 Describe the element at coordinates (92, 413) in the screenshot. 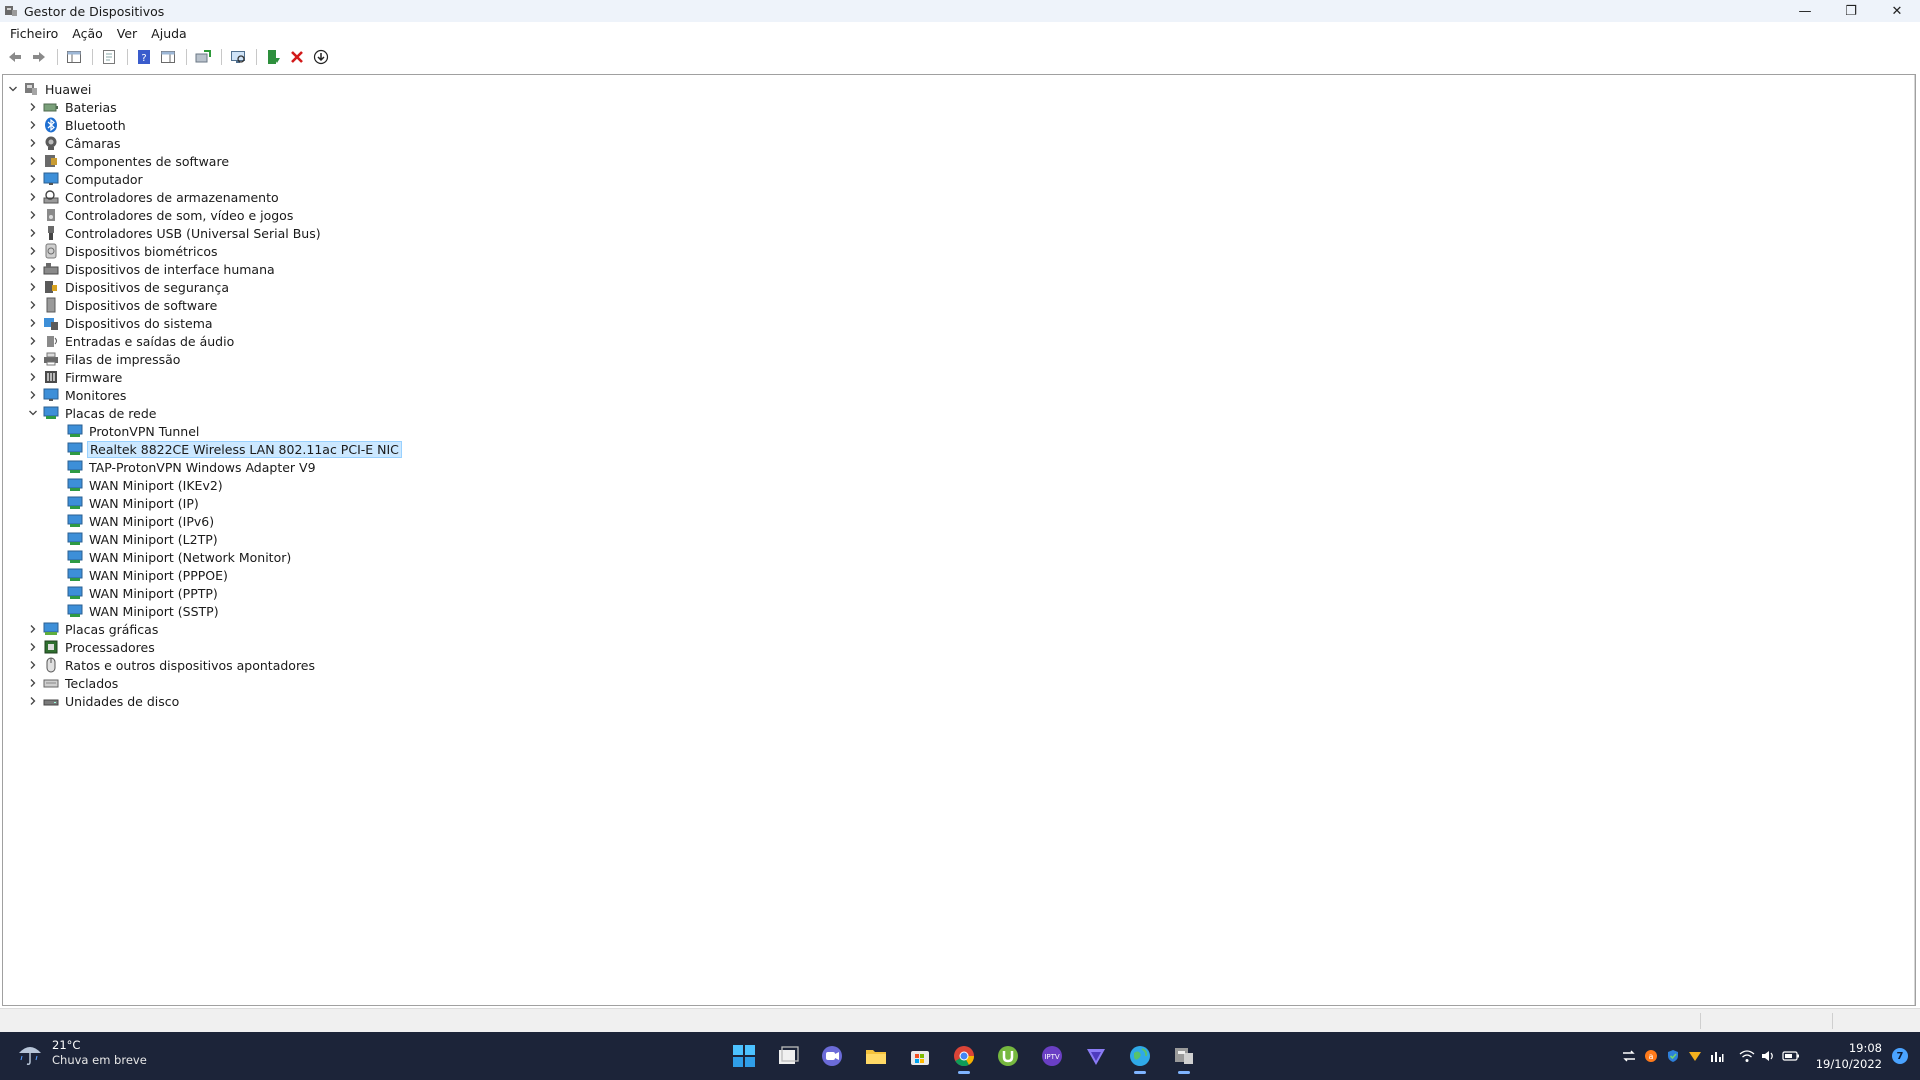

I see `tree-category-expanded: Placas de rede` at that location.